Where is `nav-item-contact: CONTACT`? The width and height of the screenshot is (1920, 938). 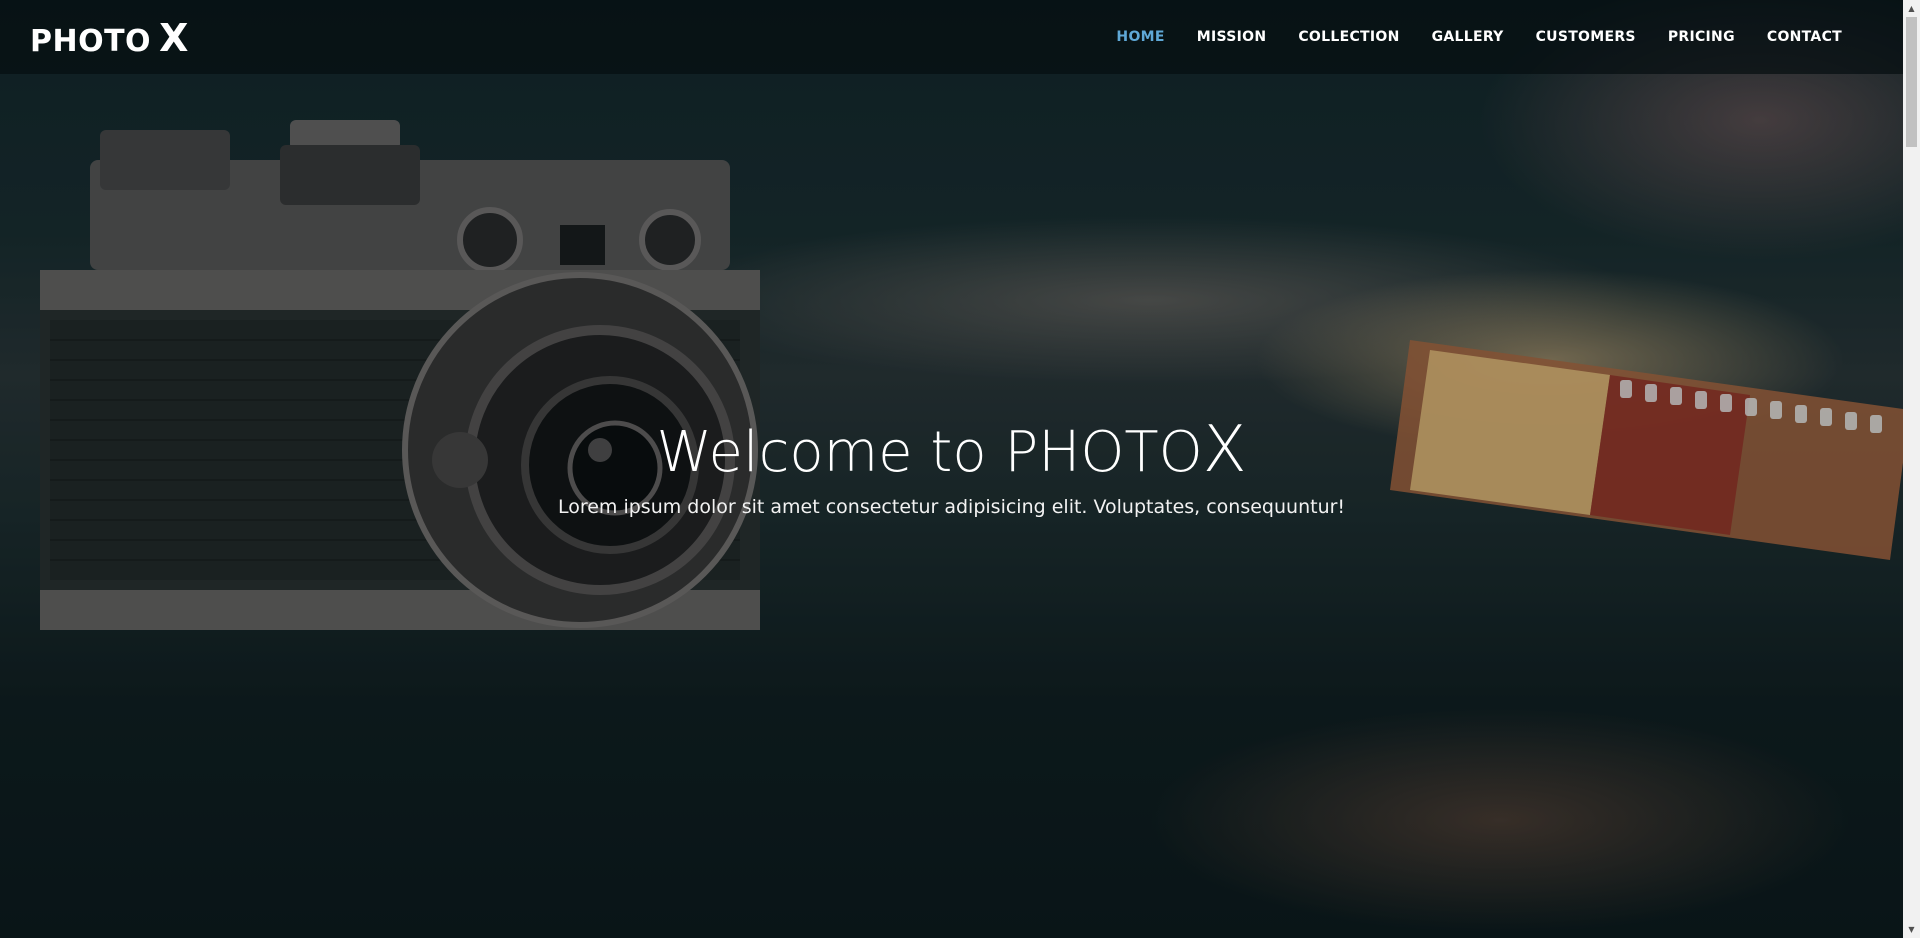
nav-item-contact: CONTACT is located at coordinates (1804, 37).